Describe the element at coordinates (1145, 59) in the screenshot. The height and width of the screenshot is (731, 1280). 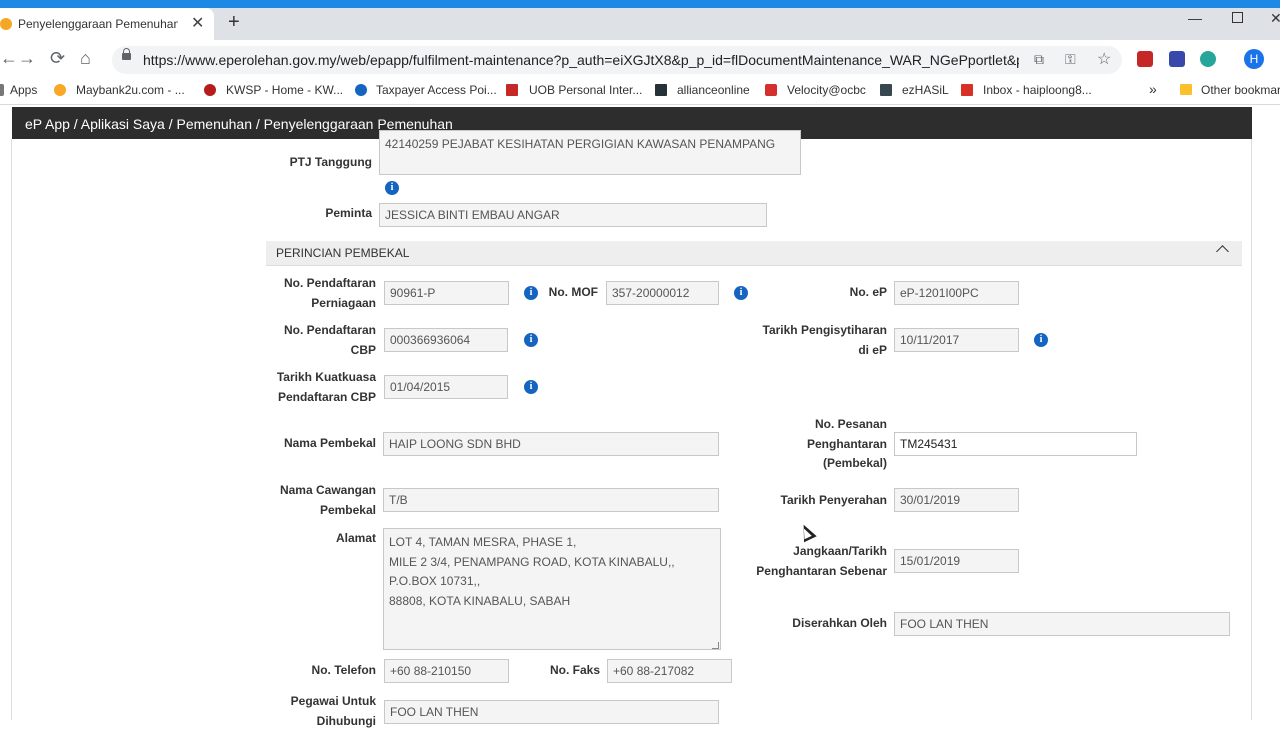
I see `extension-youtube-icon` at that location.